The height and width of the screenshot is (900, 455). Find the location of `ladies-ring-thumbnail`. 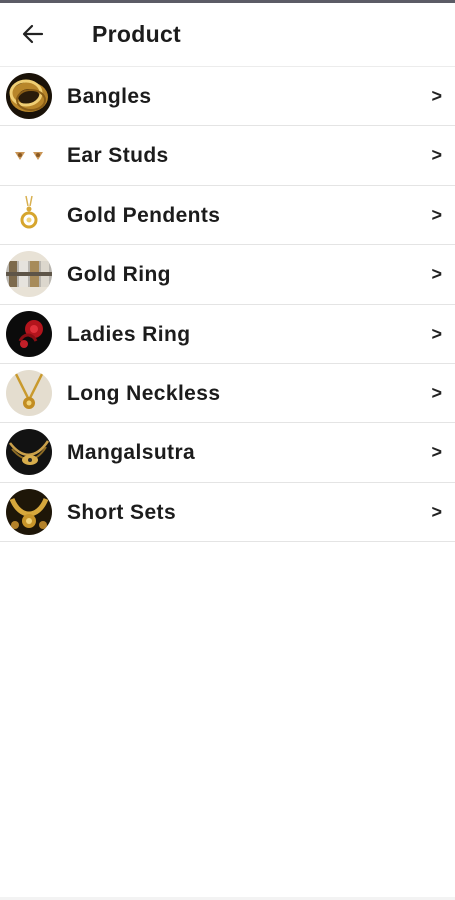

ladies-ring-thumbnail is located at coordinates (29, 333).